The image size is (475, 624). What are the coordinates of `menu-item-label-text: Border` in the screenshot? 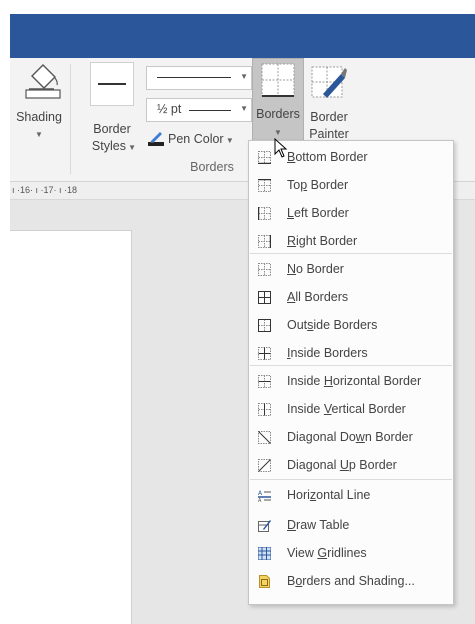 It's located at (328, 185).